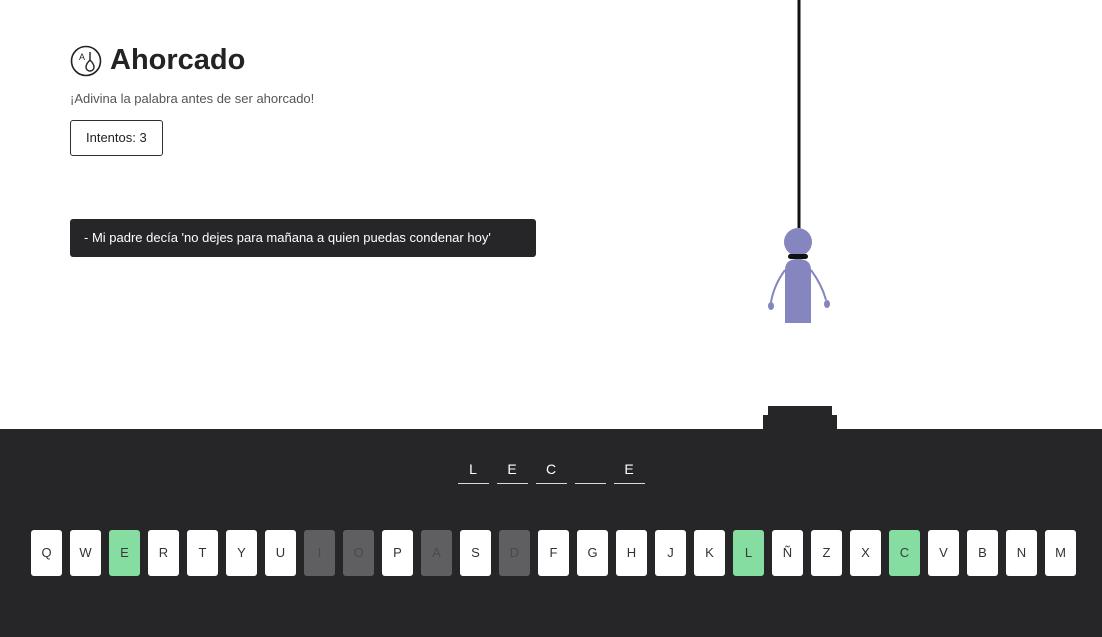  What do you see at coordinates (86, 60) in the screenshot?
I see `hangman-logo-icon: A` at bounding box center [86, 60].